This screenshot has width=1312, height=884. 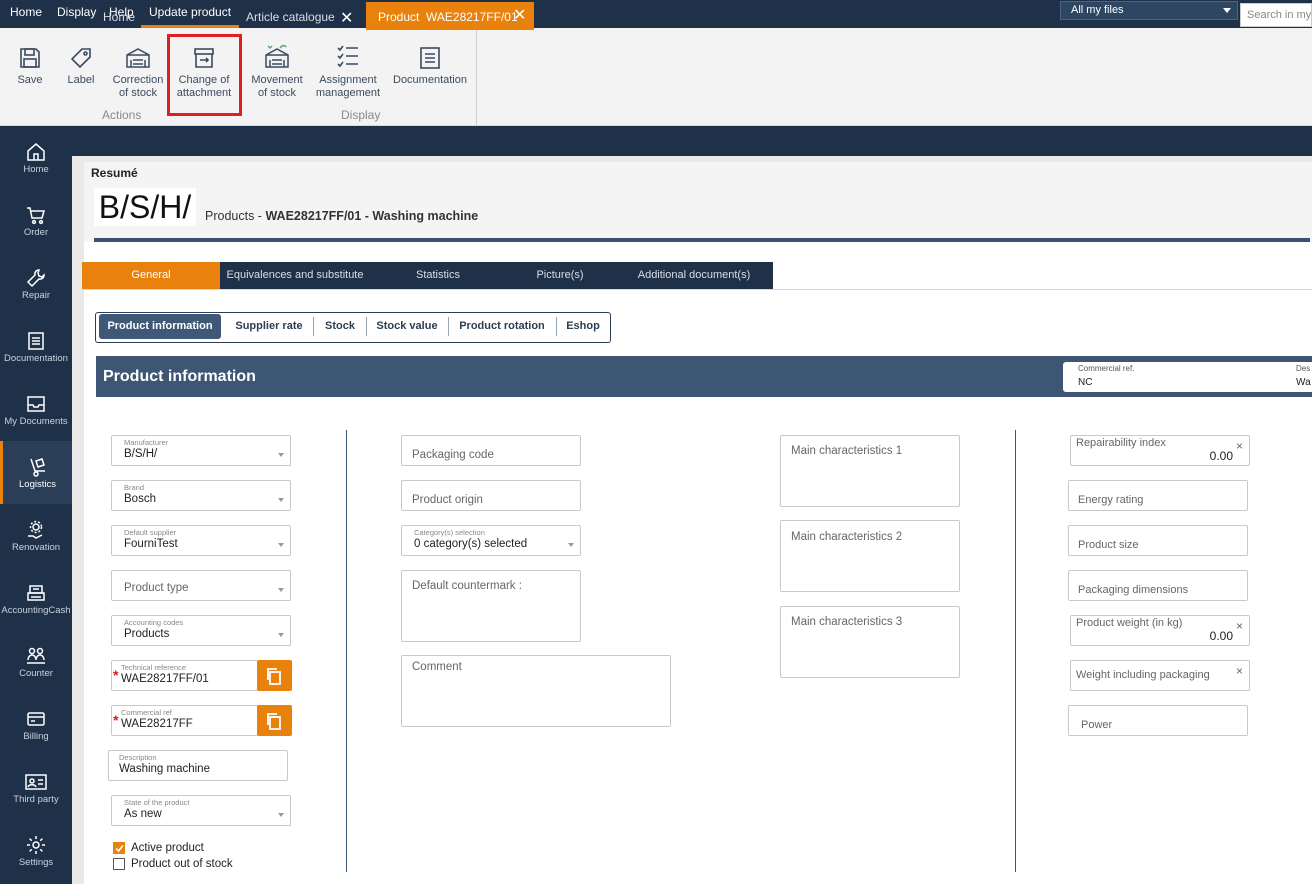 I want to click on state-value: As new, so click(x=143, y=814).